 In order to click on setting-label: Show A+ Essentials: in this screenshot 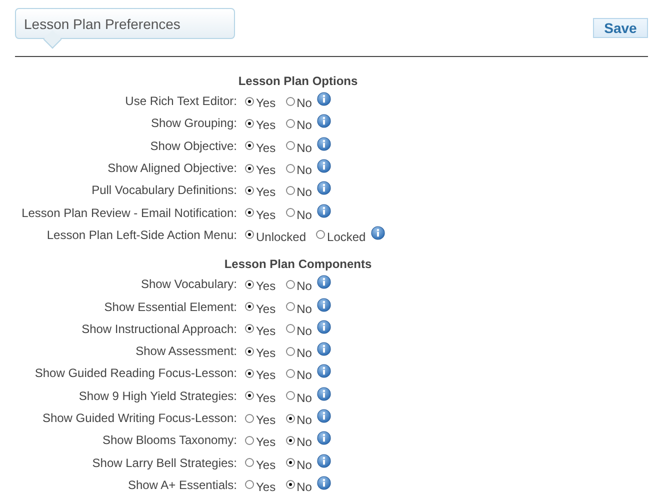, I will do `click(181, 485)`.